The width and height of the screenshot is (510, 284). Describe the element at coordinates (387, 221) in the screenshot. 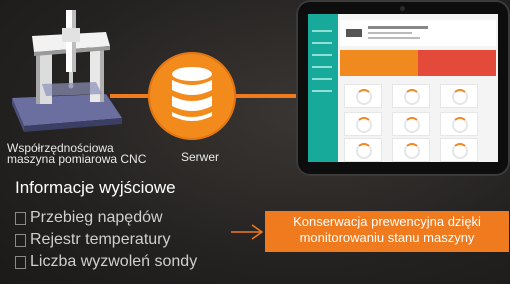

I see `result-line1: Konserwacja prewencyjna dzięki` at that location.